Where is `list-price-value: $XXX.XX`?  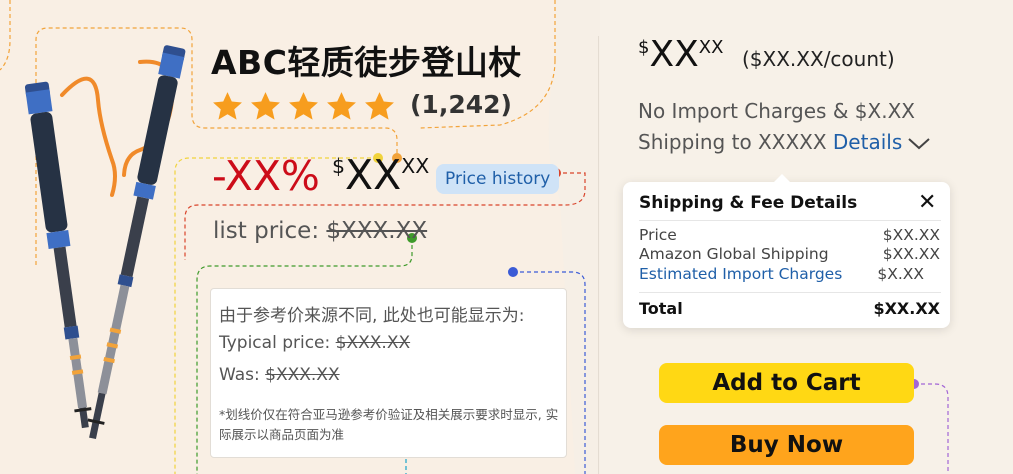 list-price-value: $XXX.XX is located at coordinates (377, 231).